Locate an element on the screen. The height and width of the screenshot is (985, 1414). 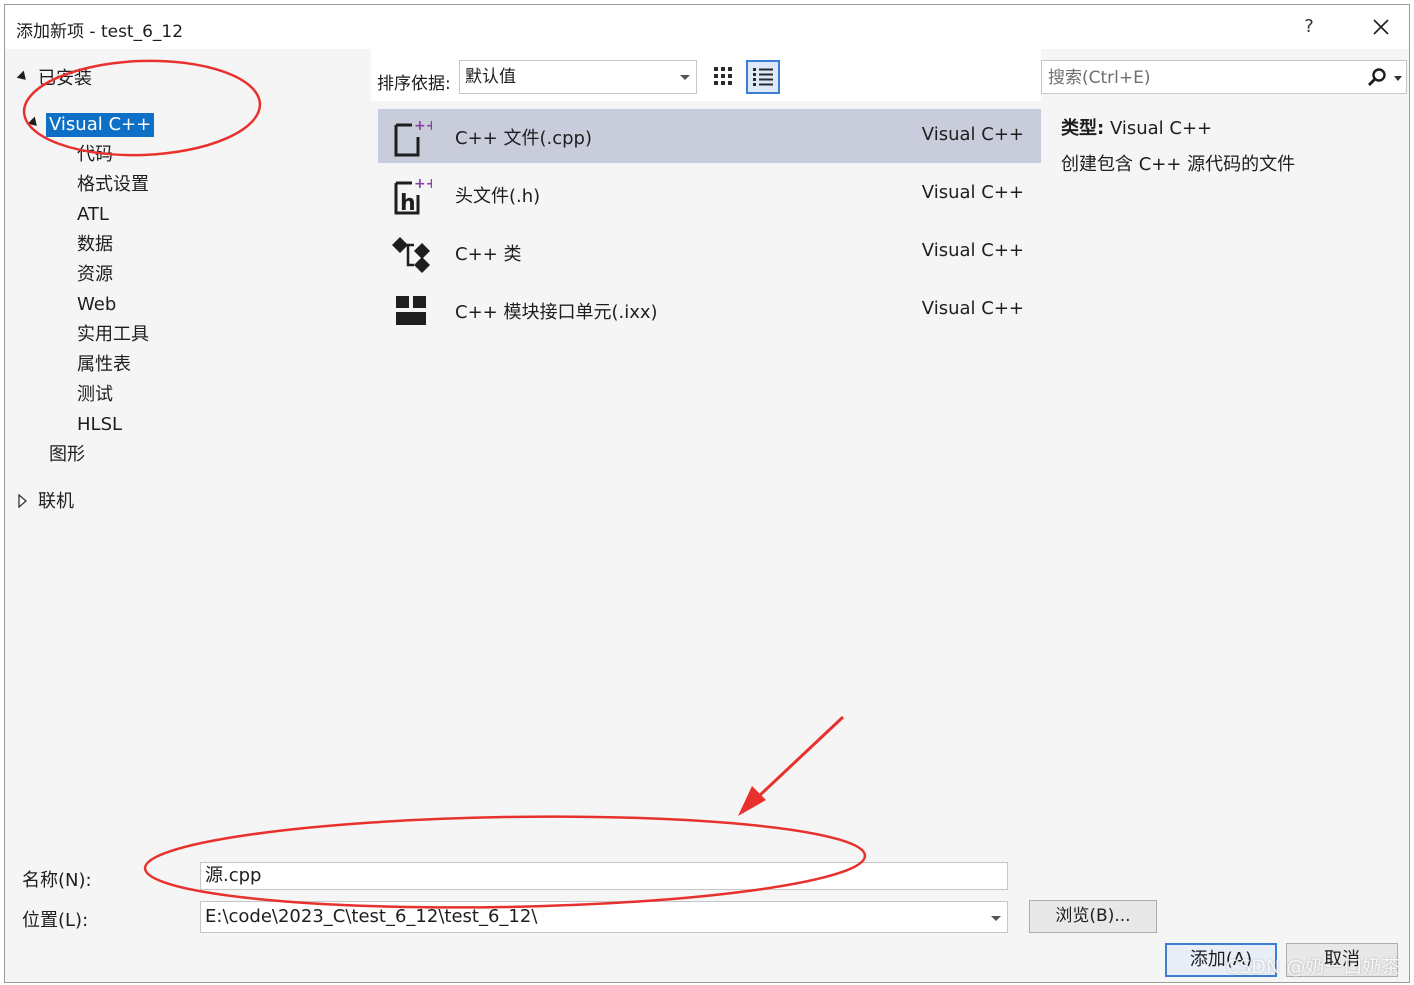
tree-node-code: 代码 is located at coordinates (95, 155).